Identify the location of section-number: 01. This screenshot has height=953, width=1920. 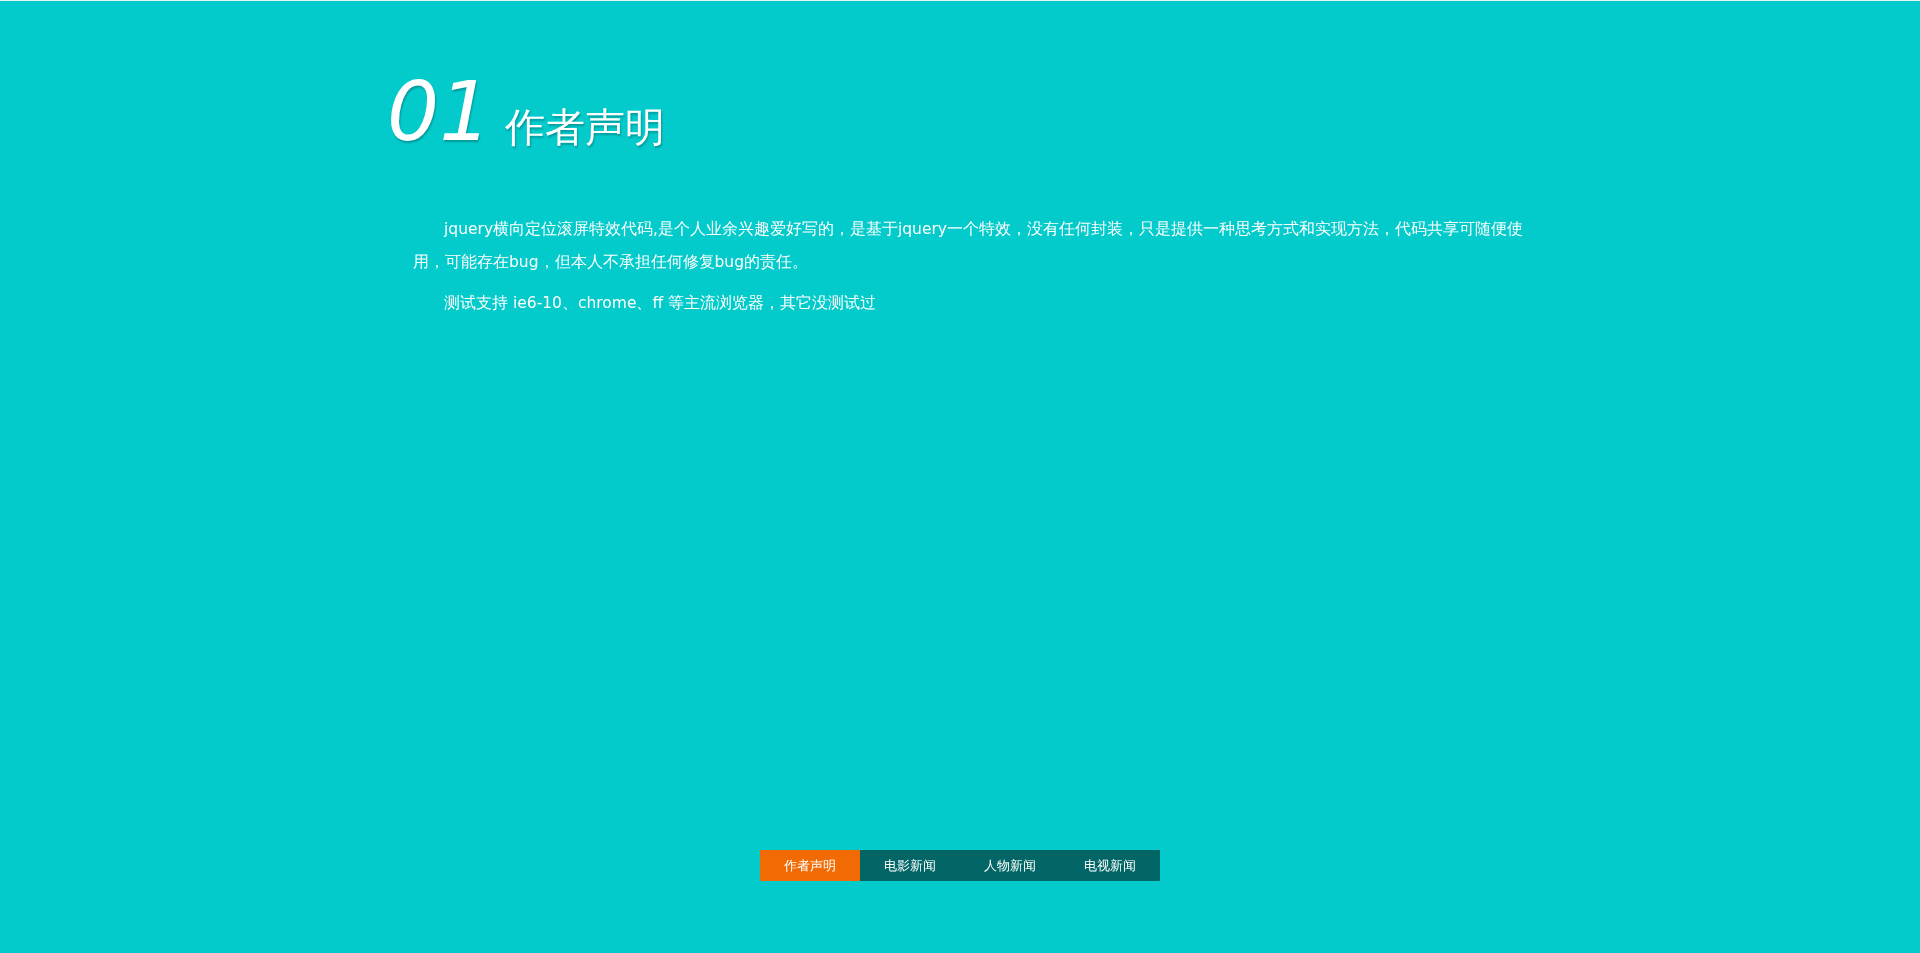
(439, 112).